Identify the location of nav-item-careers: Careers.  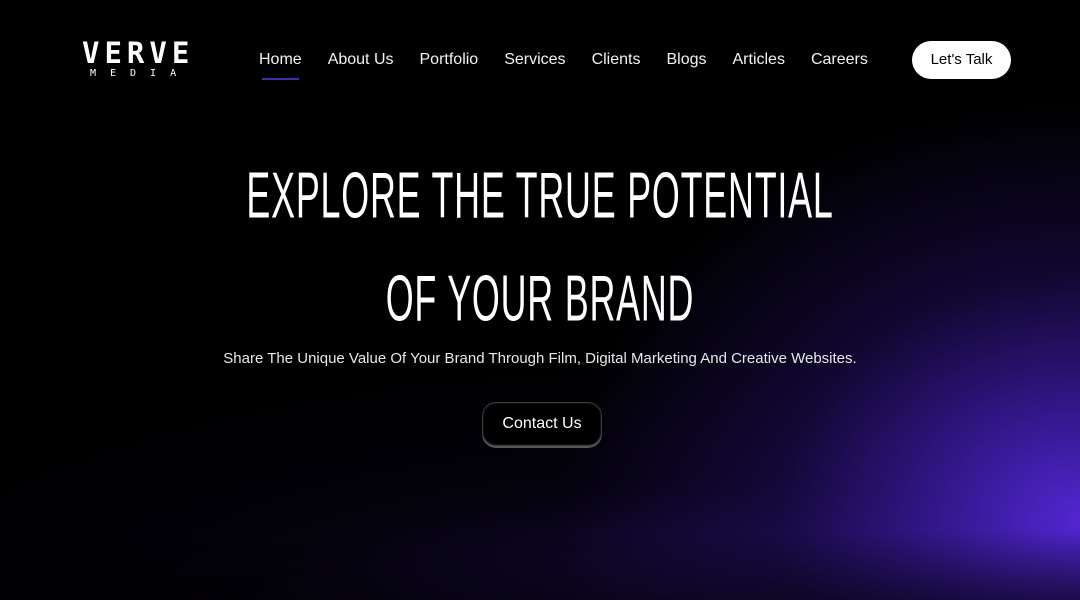
(839, 60).